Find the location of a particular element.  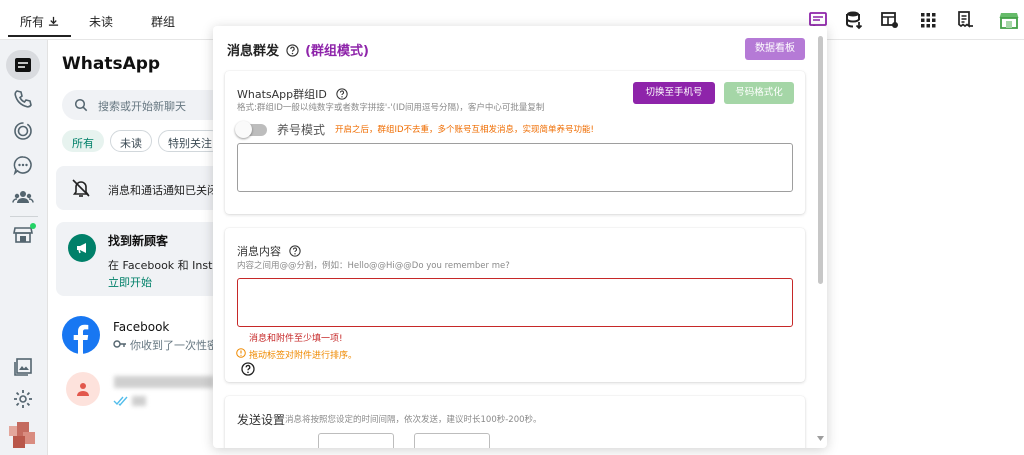

scroll-down-arrow-icon is located at coordinates (820, 439).